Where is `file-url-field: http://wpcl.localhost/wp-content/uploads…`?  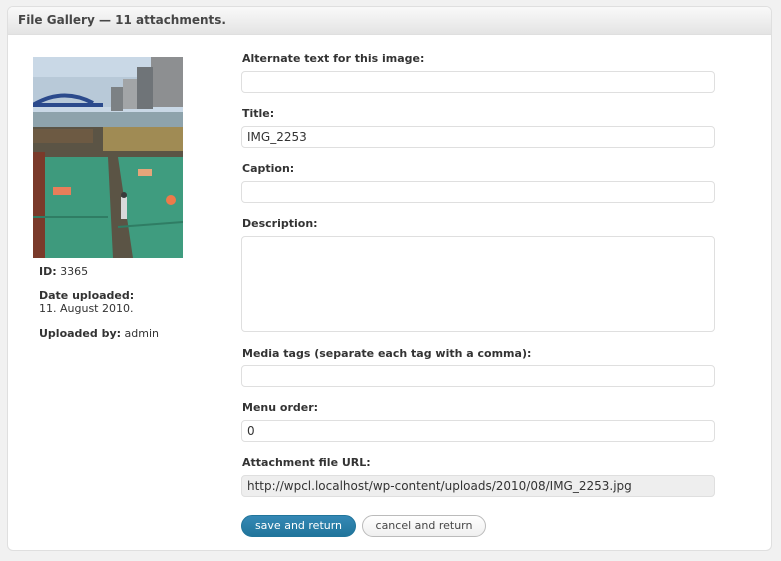 file-url-field: http://wpcl.localhost/wp-content/uploads… is located at coordinates (478, 486).